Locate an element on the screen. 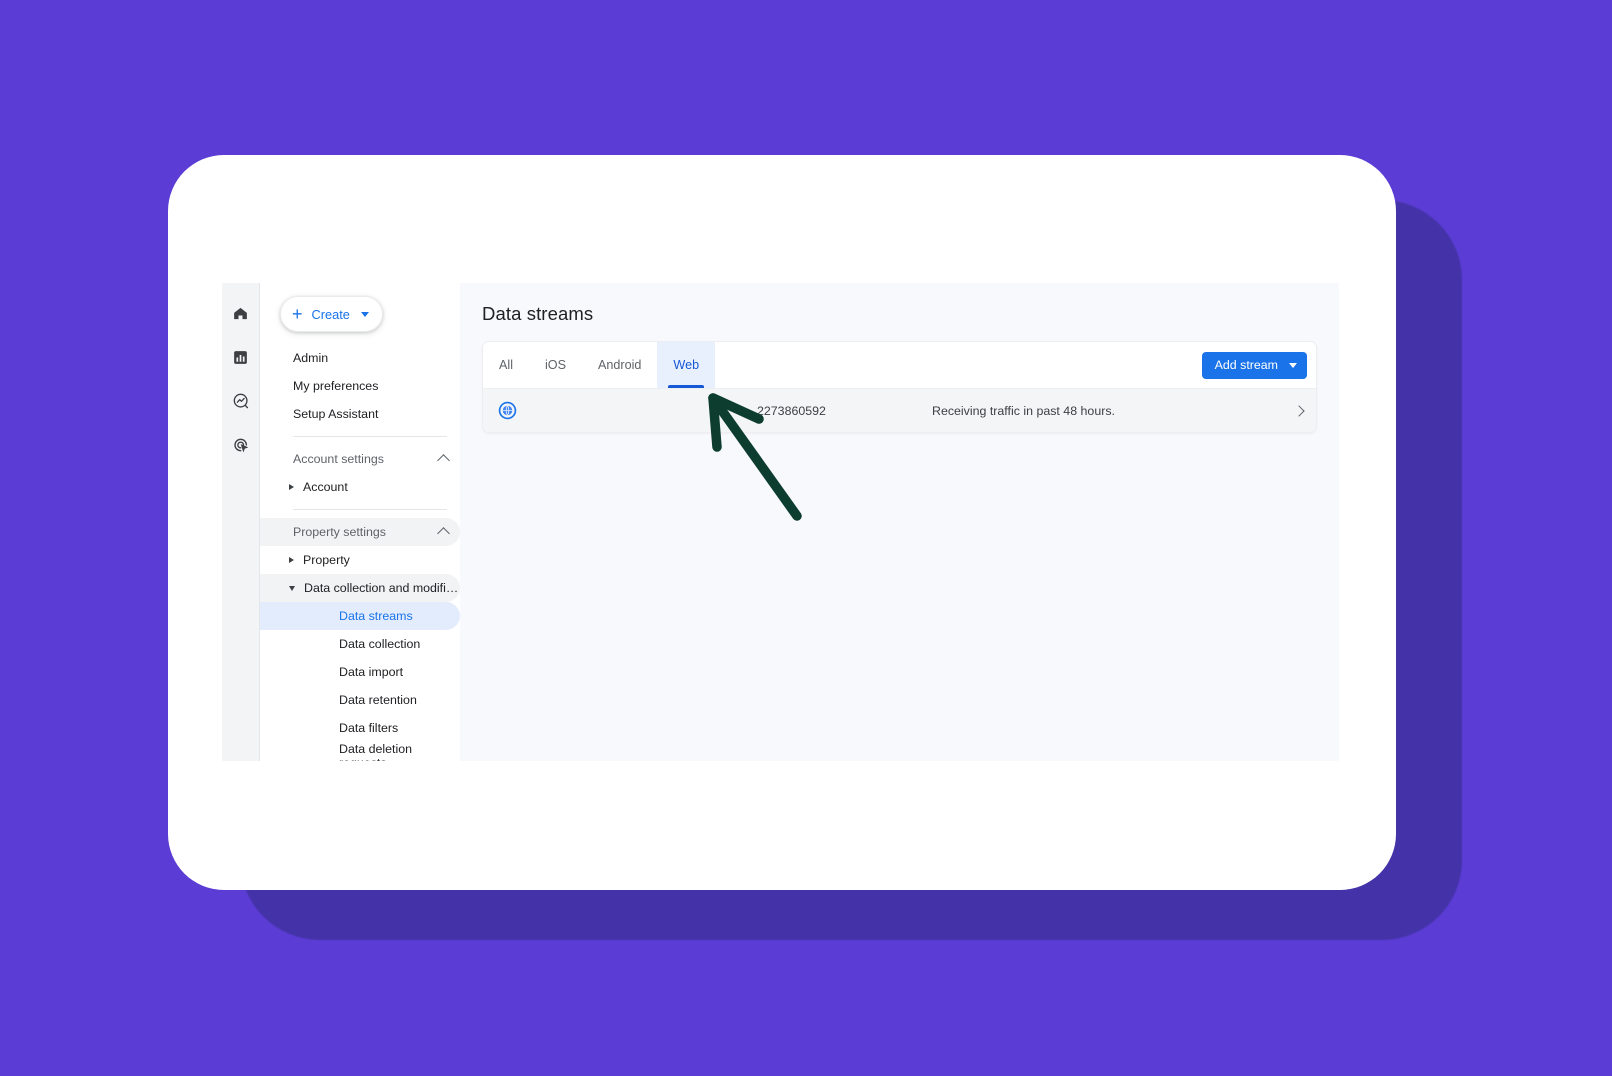  tab-label: All is located at coordinates (506, 365).